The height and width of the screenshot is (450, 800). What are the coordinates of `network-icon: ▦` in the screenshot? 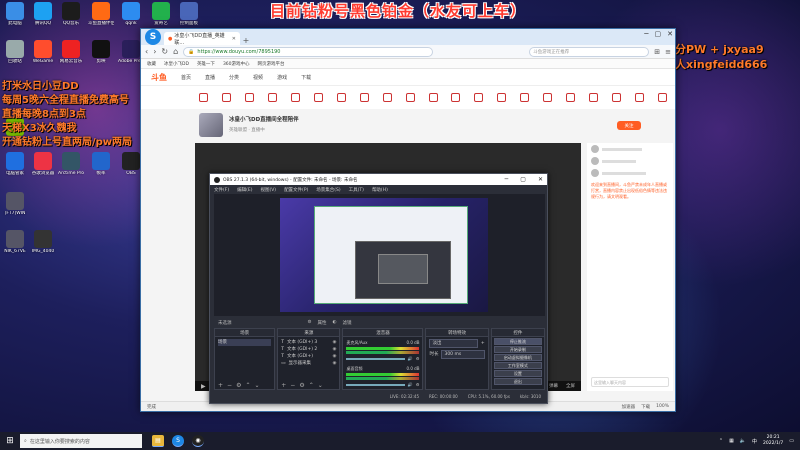 It's located at (731, 441).